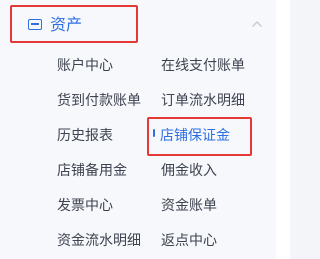  Describe the element at coordinates (66, 24) in the screenshot. I see `asset-section-title: 资产` at that location.